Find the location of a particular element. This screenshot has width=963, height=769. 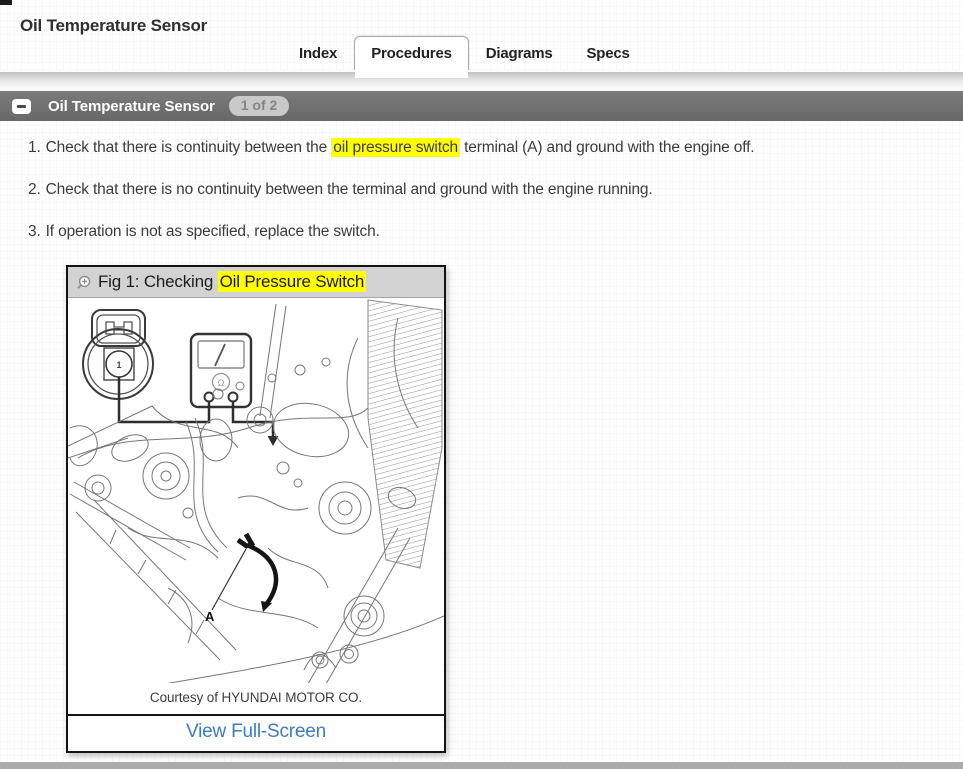

page-count-badge: 1 of 2 is located at coordinates (259, 106).